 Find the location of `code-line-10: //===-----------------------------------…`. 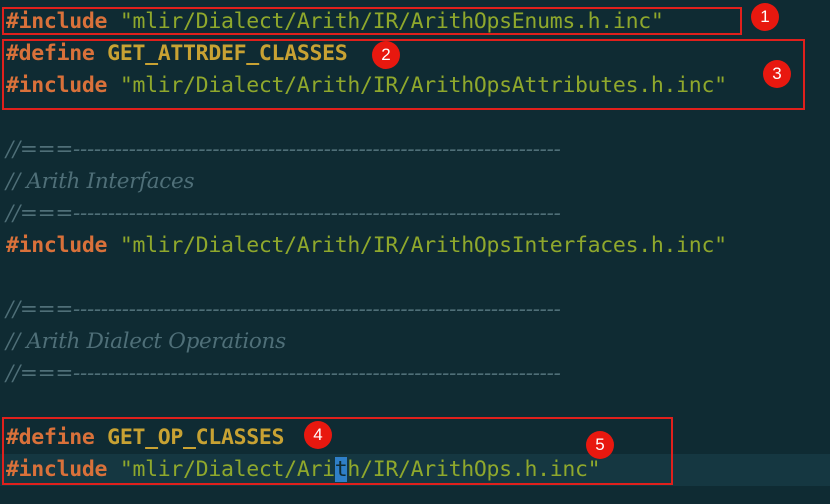

code-line-10: //===-----------------------------------… is located at coordinates (283, 310).